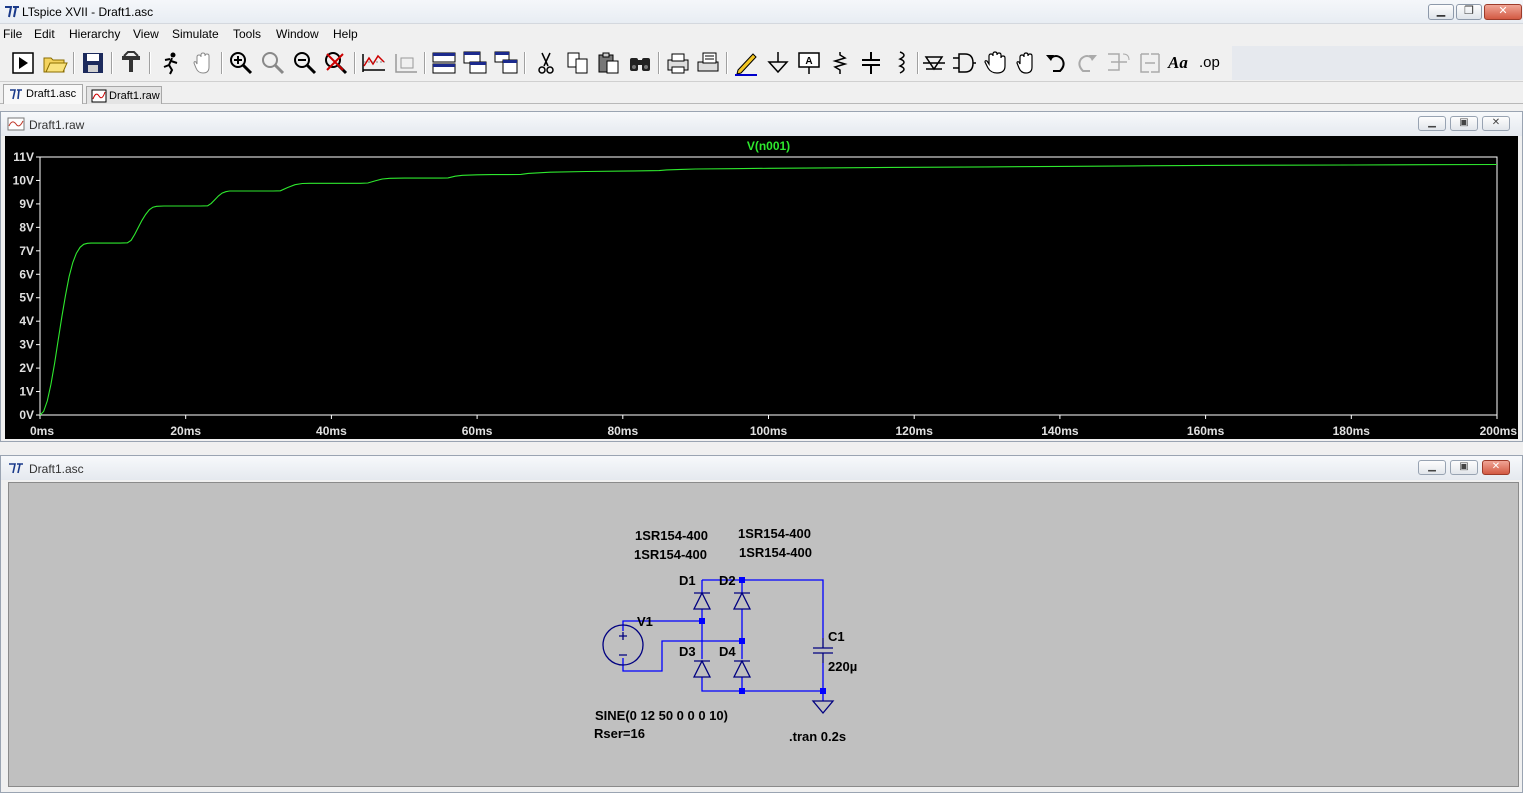 This screenshot has height=793, width=1523. I want to click on redo-icon, so click(1087, 63).